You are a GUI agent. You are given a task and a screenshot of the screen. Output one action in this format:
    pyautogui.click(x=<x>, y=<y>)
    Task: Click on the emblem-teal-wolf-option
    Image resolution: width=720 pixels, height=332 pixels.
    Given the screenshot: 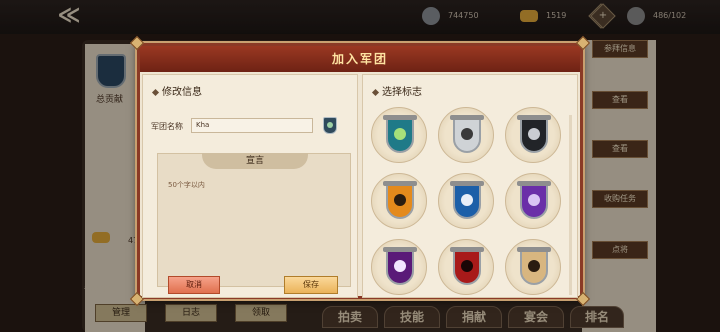 What is the action you would take?
    pyautogui.click(x=399, y=135)
    